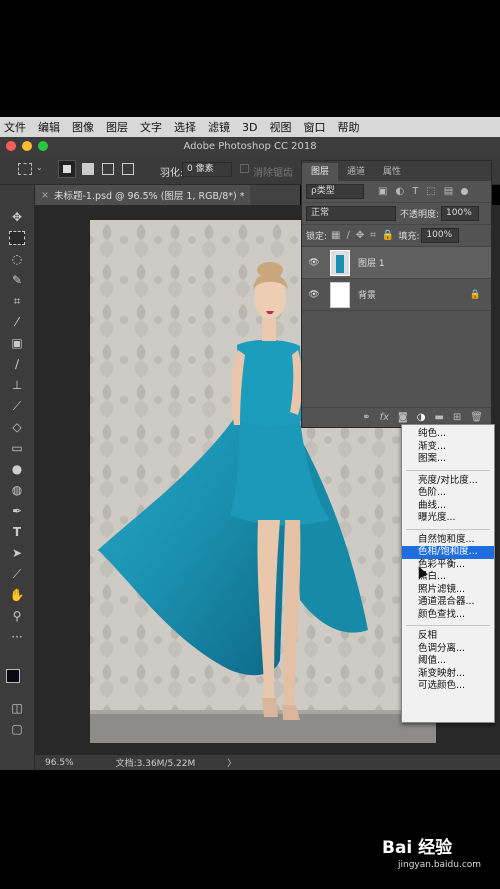  What do you see at coordinates (366, 417) in the screenshot?
I see `link-layers-icon: ⚭` at bounding box center [366, 417].